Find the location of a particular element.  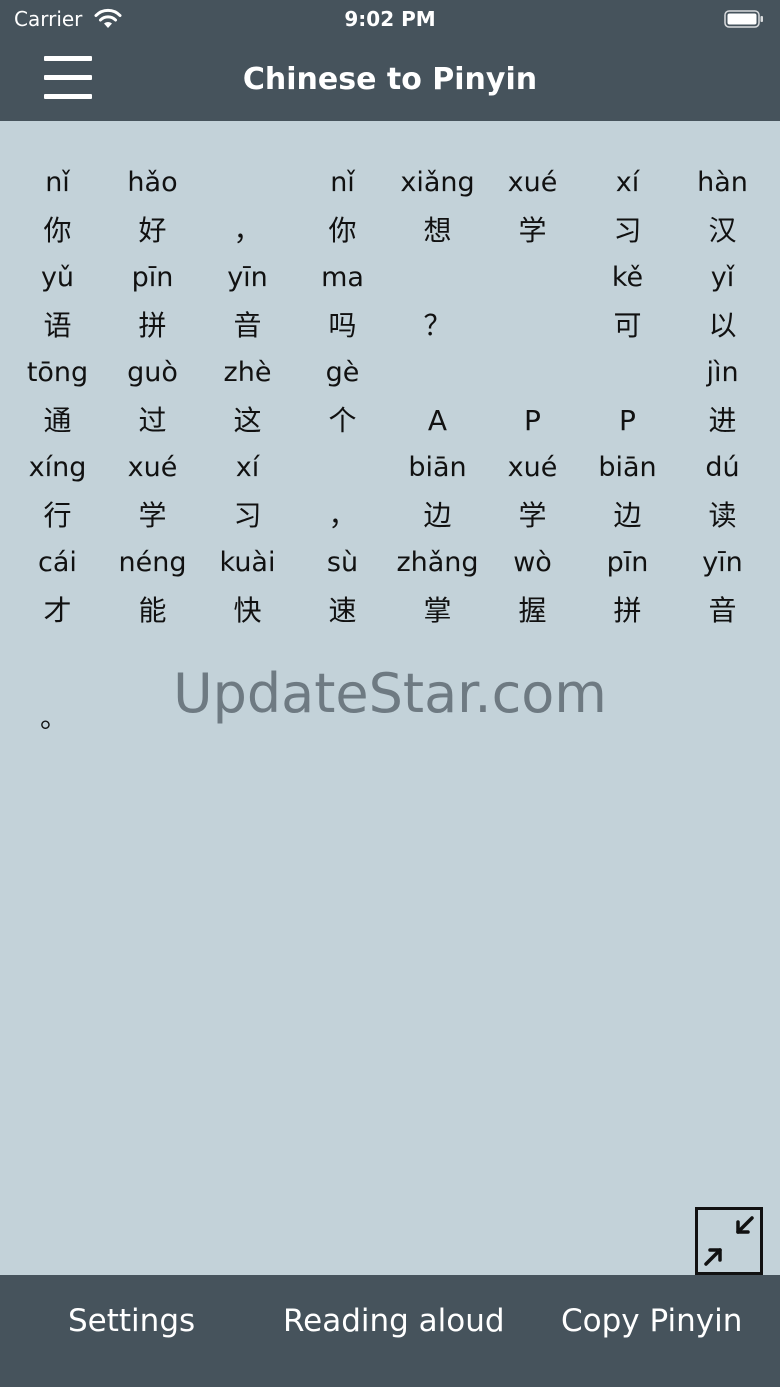

character-cell: ？ is located at coordinates (437, 302).